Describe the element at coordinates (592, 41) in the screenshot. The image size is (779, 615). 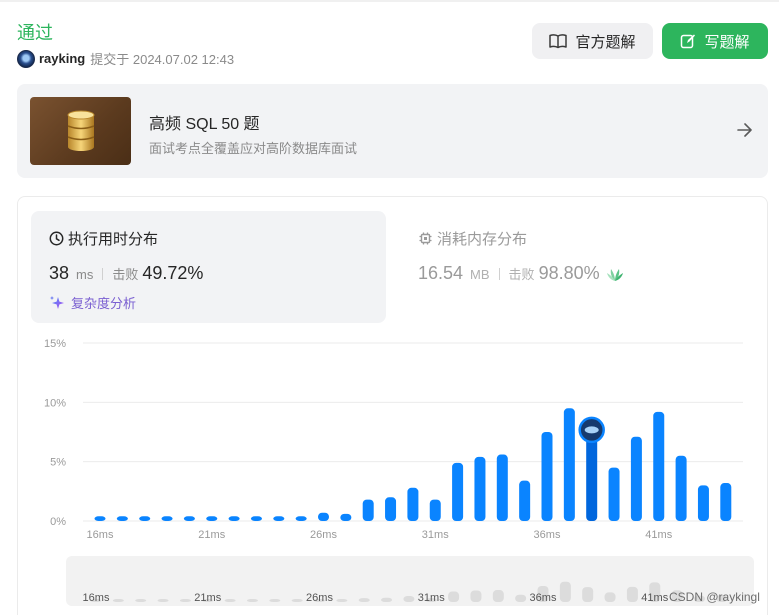
I see `official-solution-button: 官方题解` at that location.